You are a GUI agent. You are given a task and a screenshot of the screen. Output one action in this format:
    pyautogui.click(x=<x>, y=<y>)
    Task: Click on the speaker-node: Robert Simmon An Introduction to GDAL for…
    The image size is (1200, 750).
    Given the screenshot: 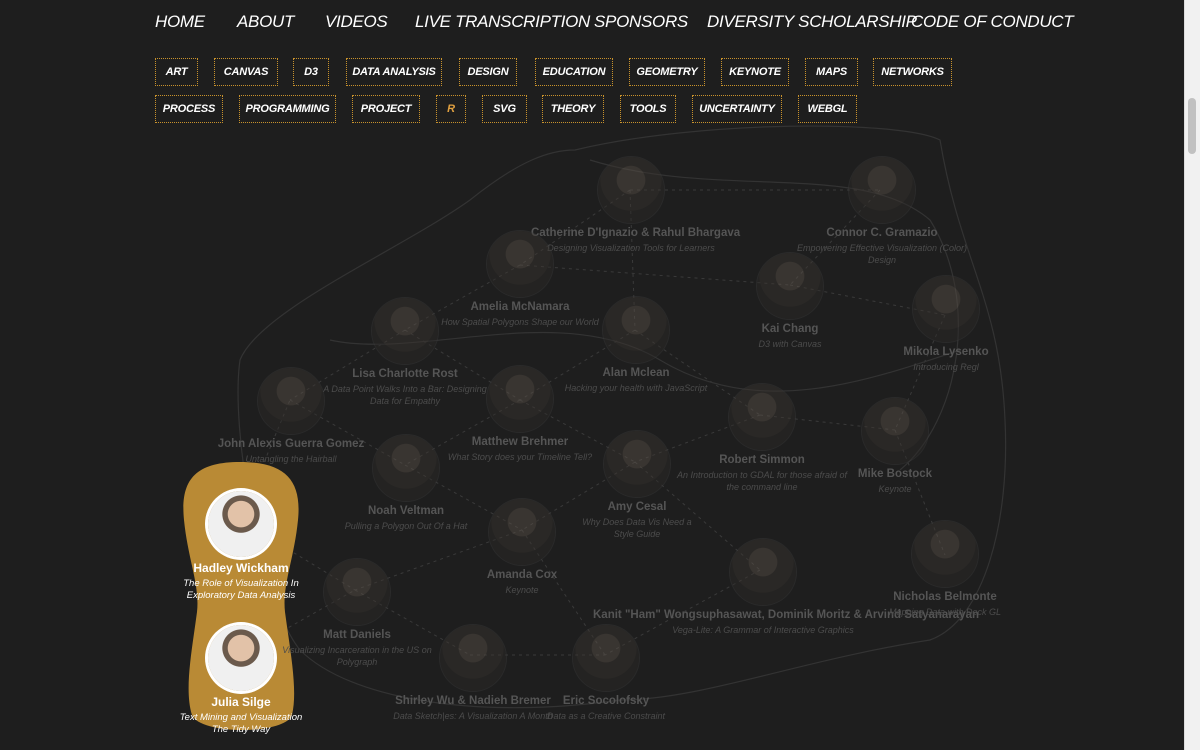 What is the action you would take?
    pyautogui.click(x=762, y=438)
    